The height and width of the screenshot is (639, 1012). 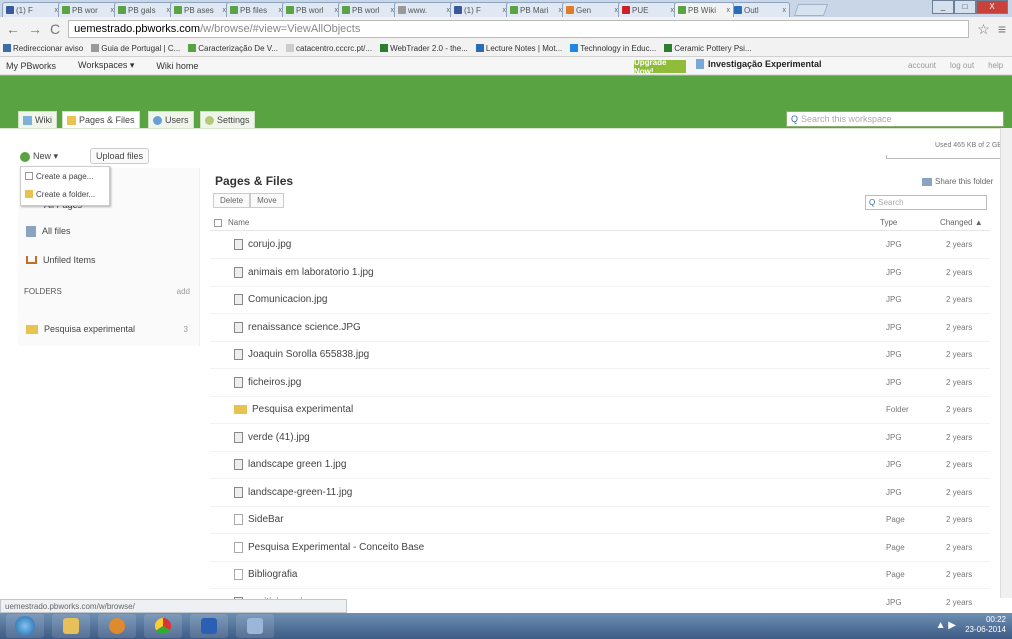 I want to click on files-search-input: Q Search, so click(x=926, y=202).